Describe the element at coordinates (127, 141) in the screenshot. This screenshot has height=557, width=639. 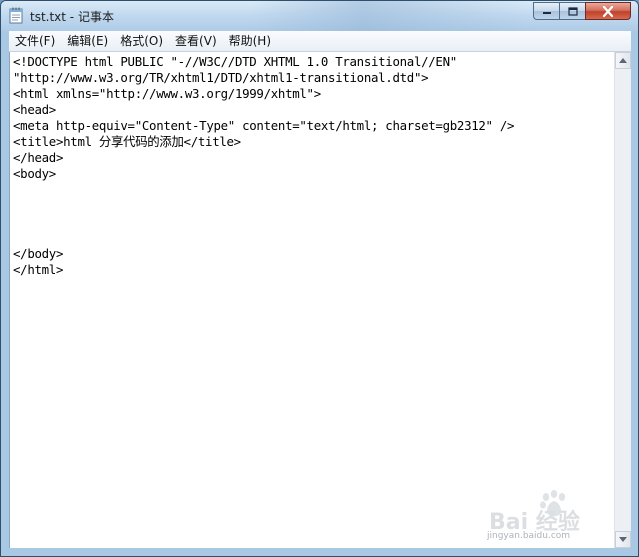
I see `code-line: <title>html 分享代码的添加</title>` at that location.